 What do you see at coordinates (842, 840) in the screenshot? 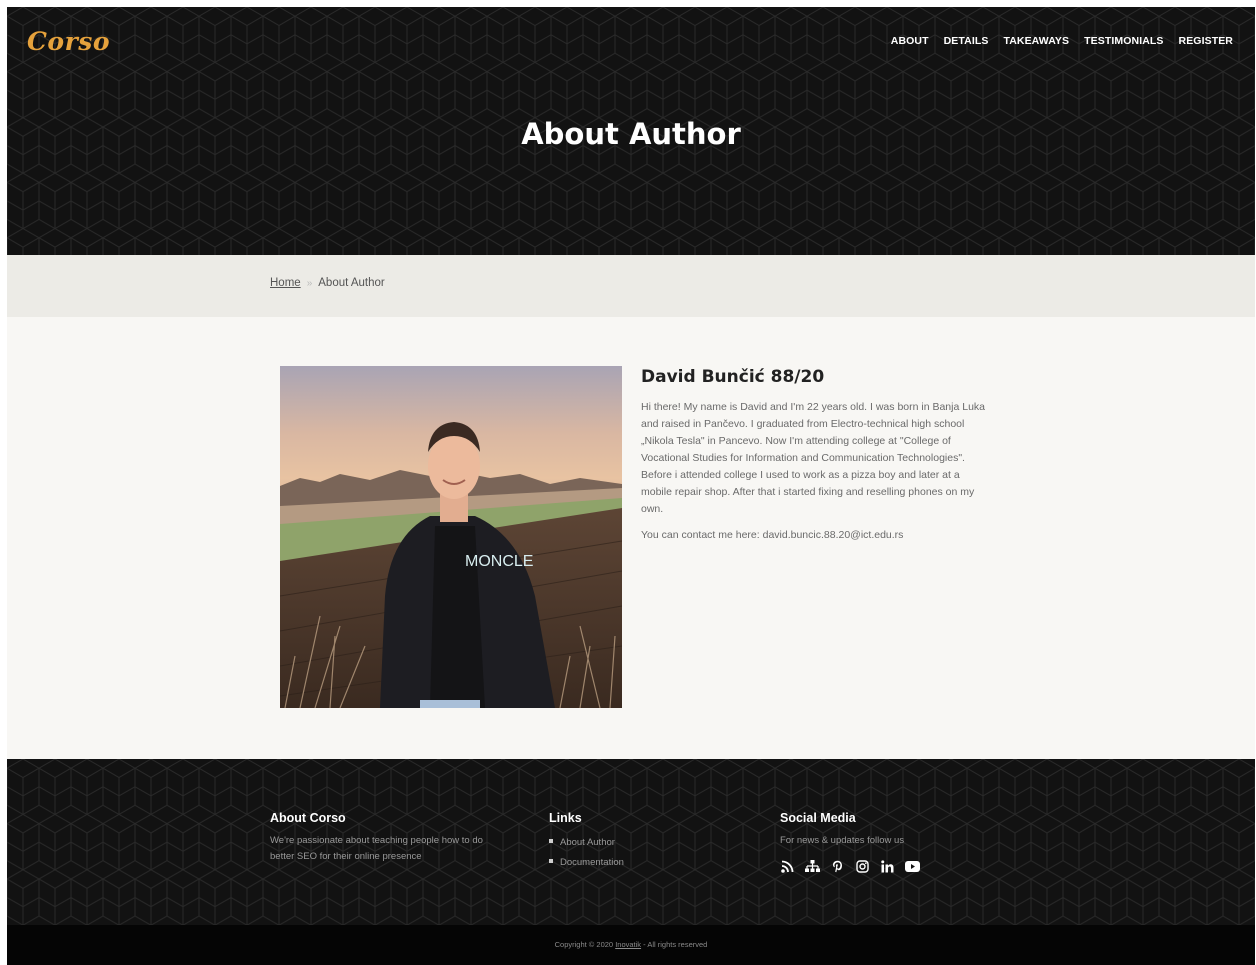
I see `footer-social-text: For news & updates follow us` at bounding box center [842, 840].